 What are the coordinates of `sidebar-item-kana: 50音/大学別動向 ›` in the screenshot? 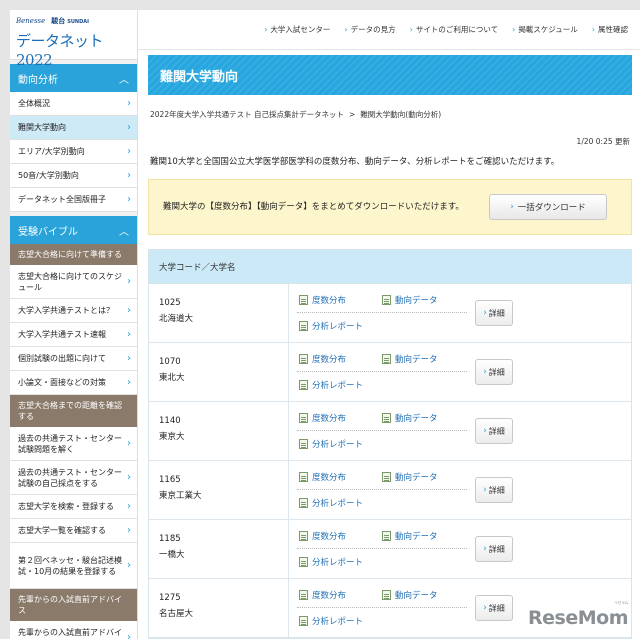 It's located at (73, 176).